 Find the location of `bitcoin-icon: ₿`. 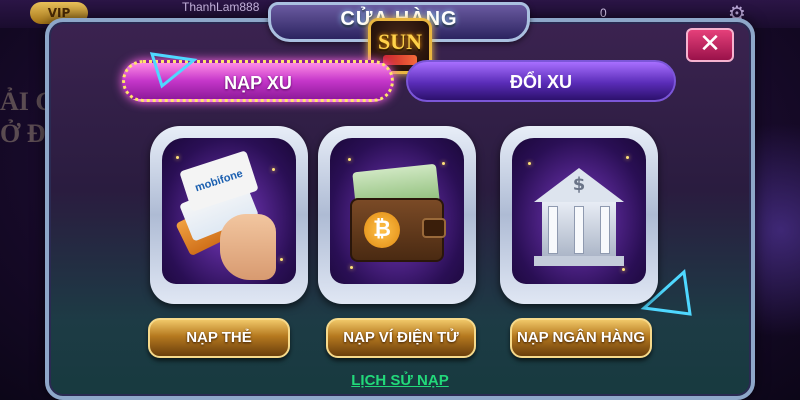

bitcoin-icon: ₿ is located at coordinates (382, 230).